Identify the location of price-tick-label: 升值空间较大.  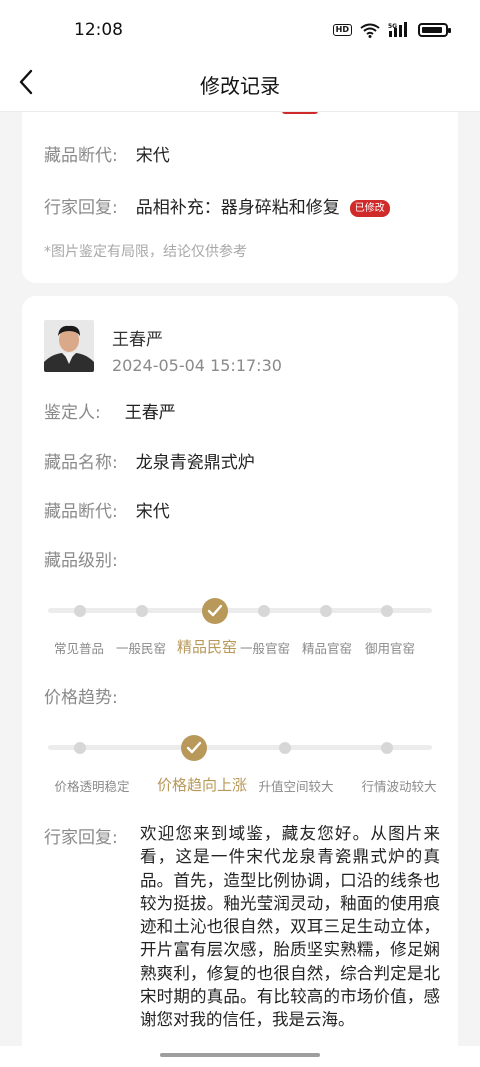
(296, 786).